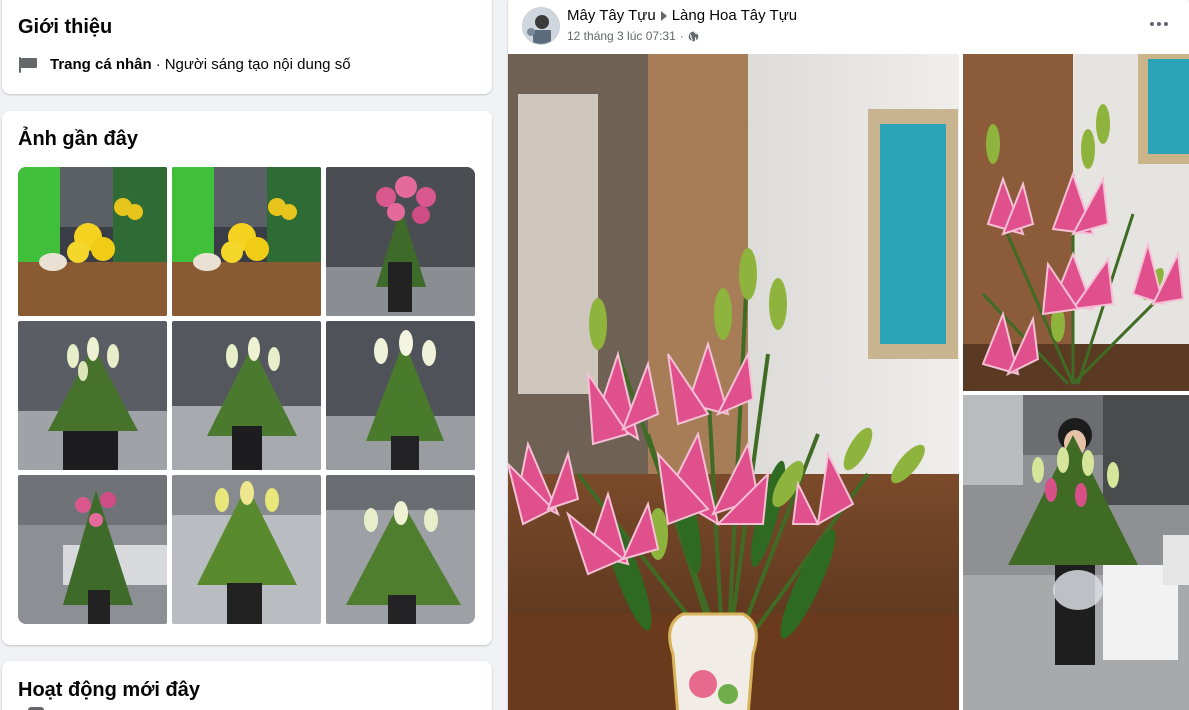  I want to click on recent-photos-title: Ảnh gần đây, so click(78, 139).